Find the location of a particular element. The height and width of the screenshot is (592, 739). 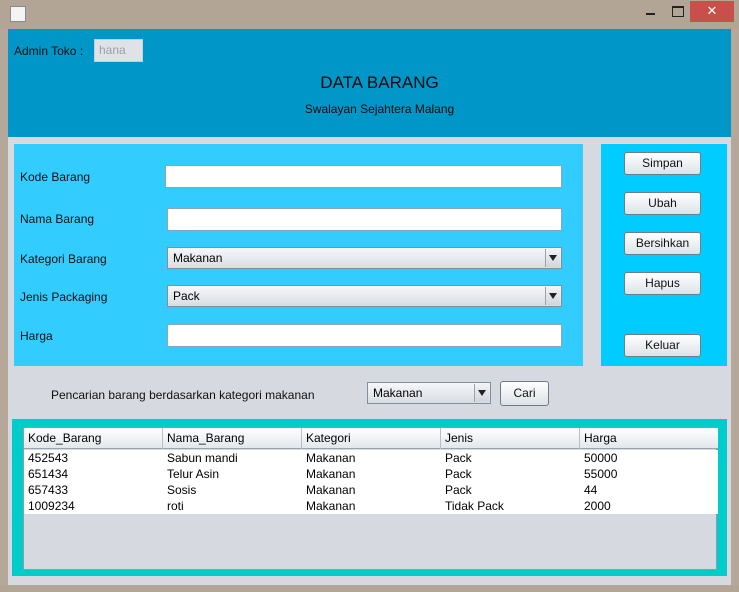

search-category-value: Makanan is located at coordinates (398, 393).